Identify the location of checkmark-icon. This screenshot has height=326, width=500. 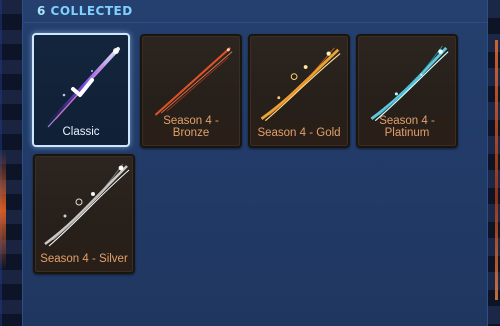
(82, 87).